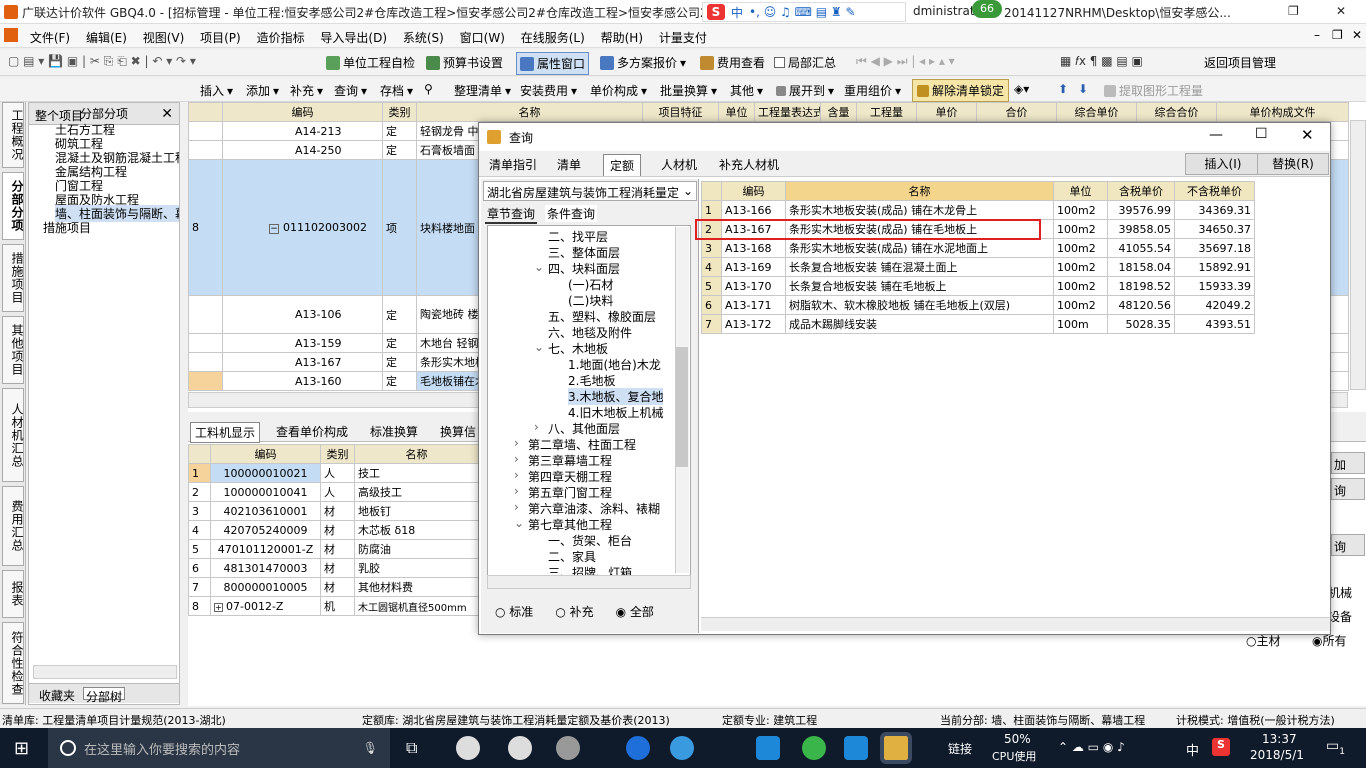 This screenshot has width=1366, height=768. What do you see at coordinates (1341, 11) in the screenshot?
I see `close-window-button: ✕` at bounding box center [1341, 11].